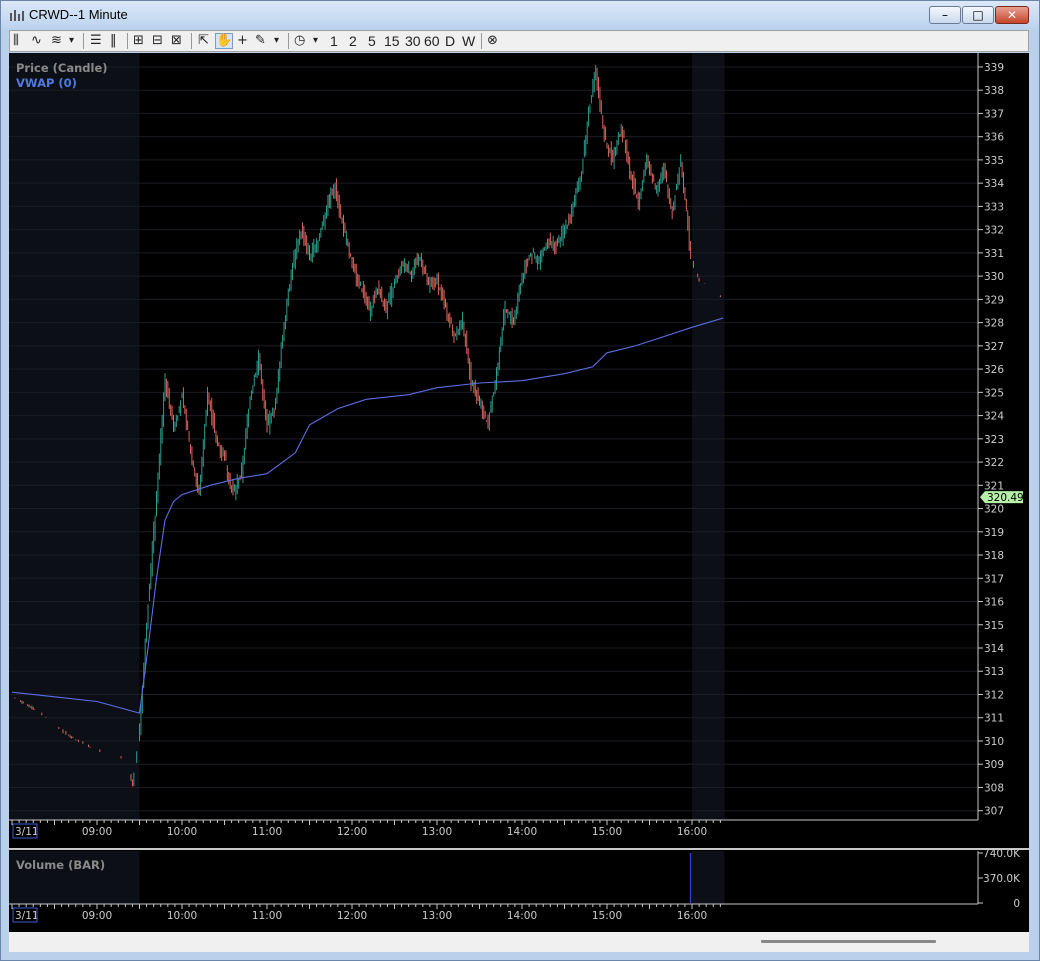  I want to click on y-tick-label-339: 339, so click(994, 68).